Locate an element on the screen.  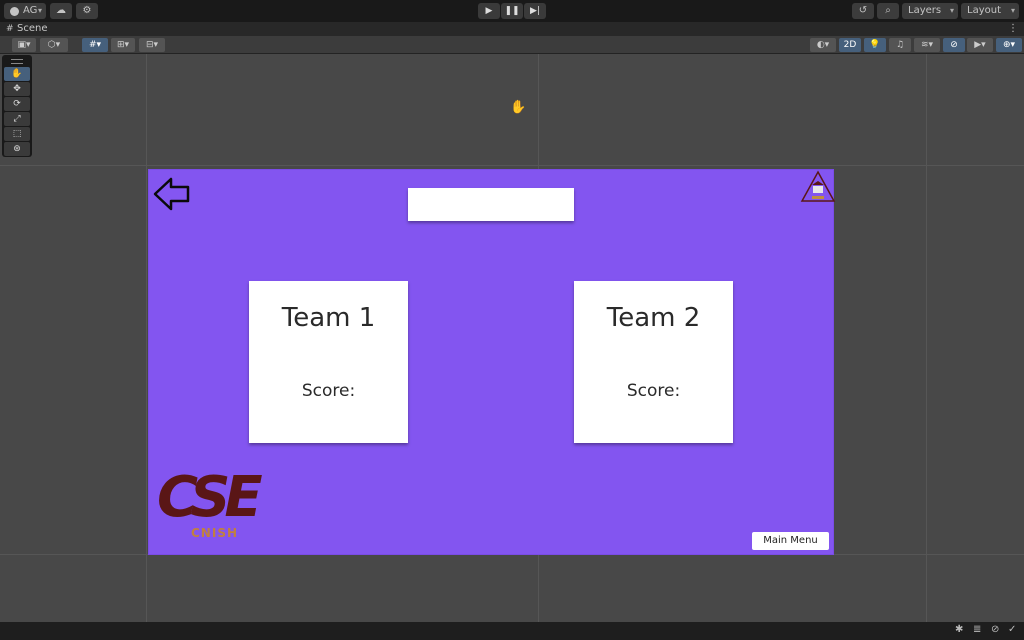
main-menu-button: Main Menu is located at coordinates (790, 541).